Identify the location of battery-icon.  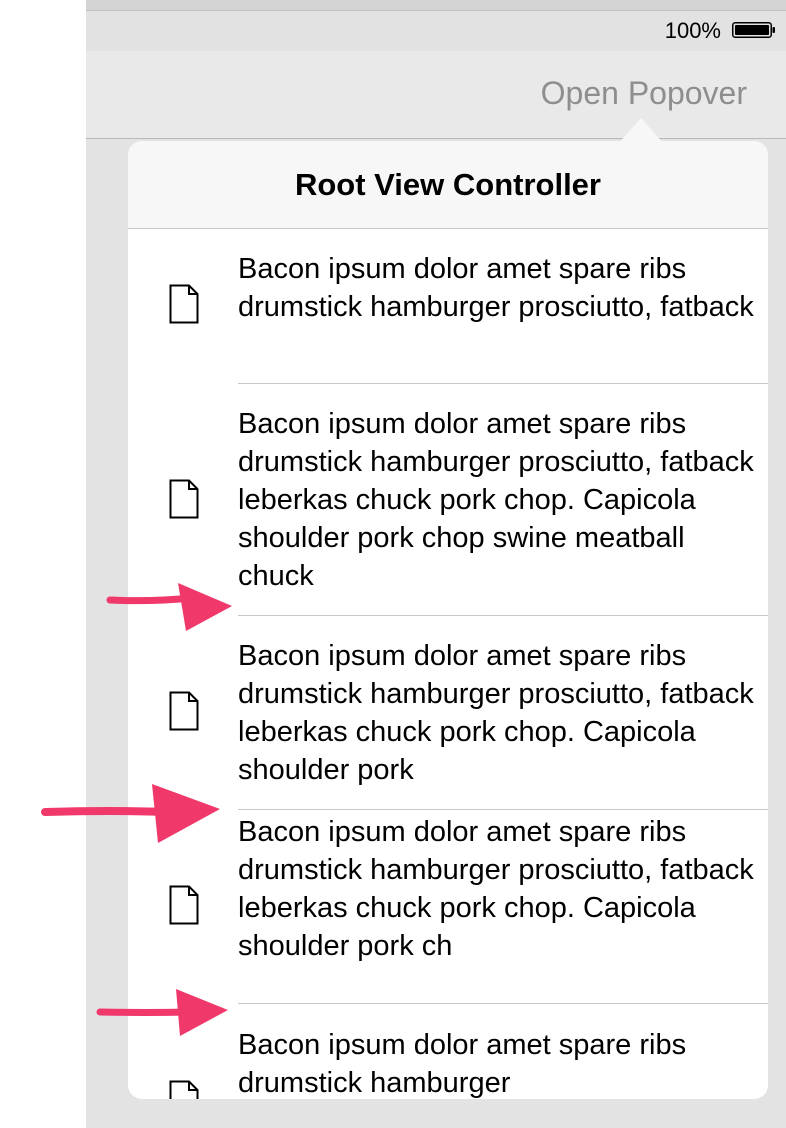
(753, 30).